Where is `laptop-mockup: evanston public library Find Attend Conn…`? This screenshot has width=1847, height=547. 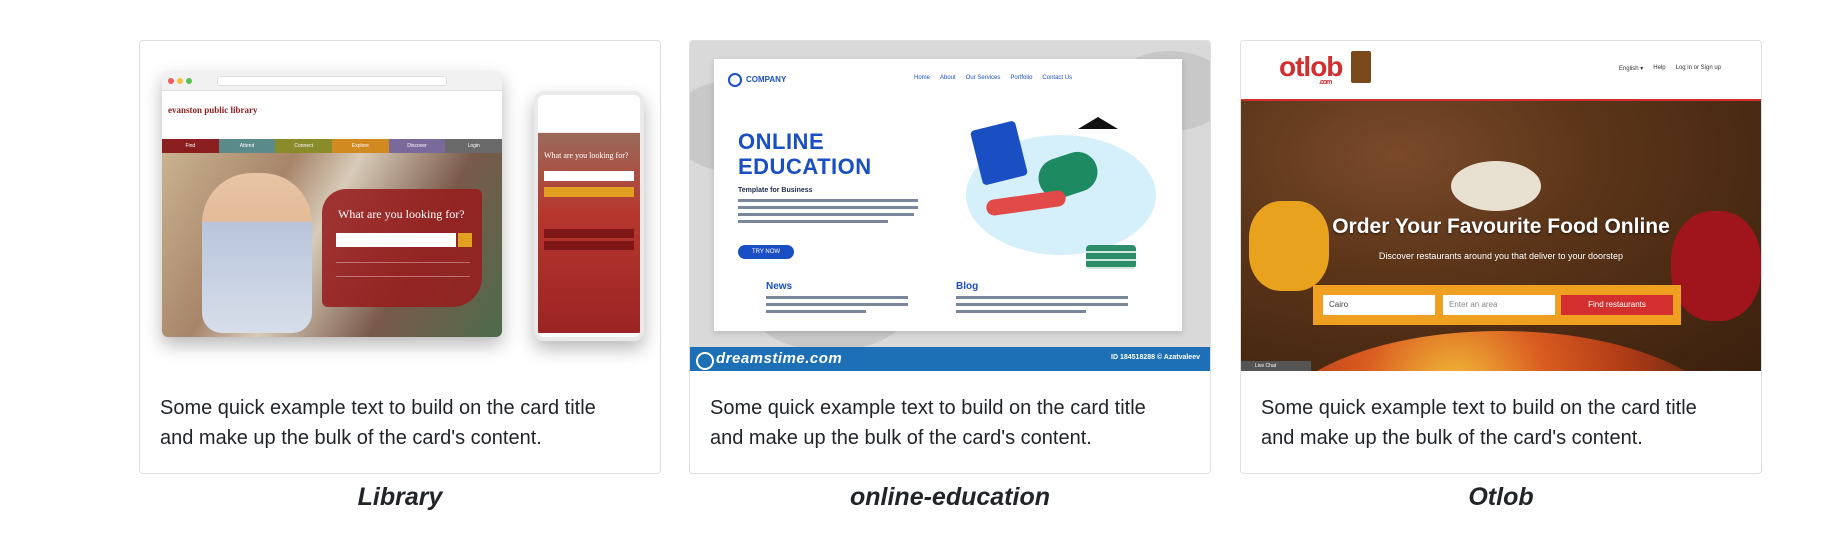 laptop-mockup: evanston public library Find Attend Conn… is located at coordinates (332, 204).